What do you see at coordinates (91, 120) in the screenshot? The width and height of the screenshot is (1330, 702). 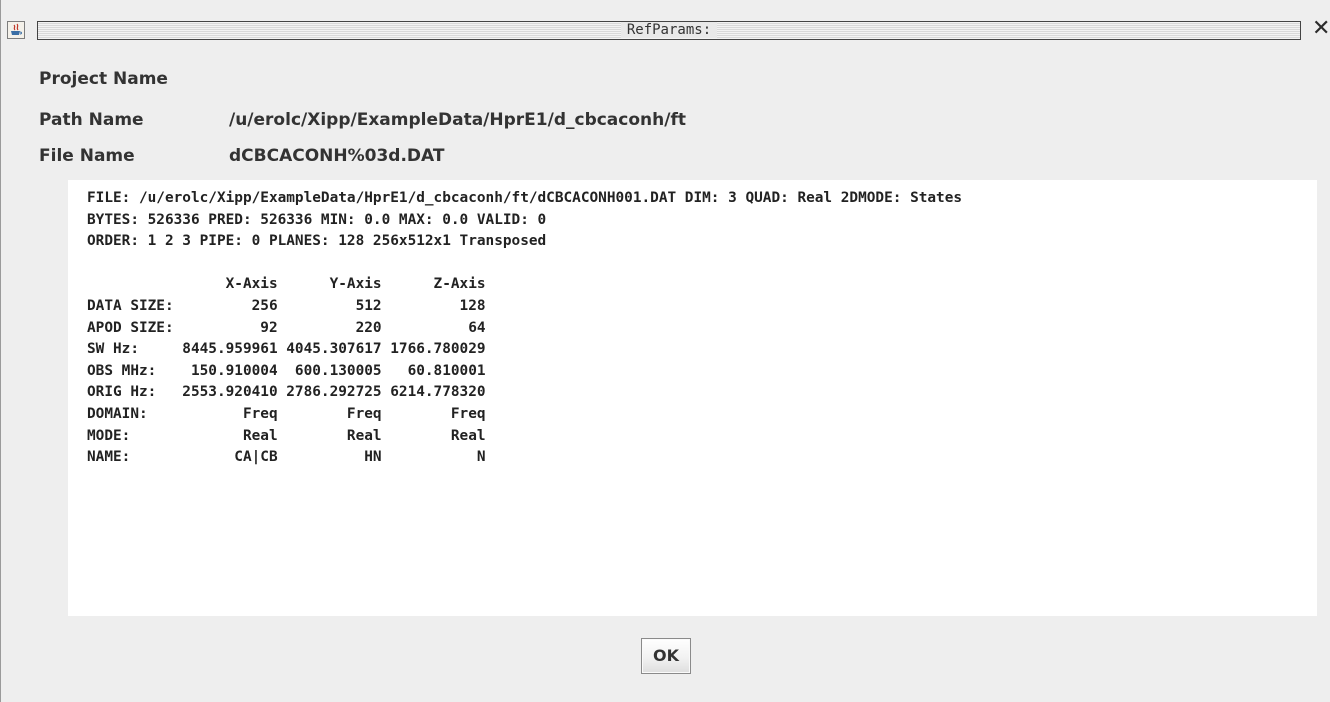 I see `path-name-label: Path Name` at bounding box center [91, 120].